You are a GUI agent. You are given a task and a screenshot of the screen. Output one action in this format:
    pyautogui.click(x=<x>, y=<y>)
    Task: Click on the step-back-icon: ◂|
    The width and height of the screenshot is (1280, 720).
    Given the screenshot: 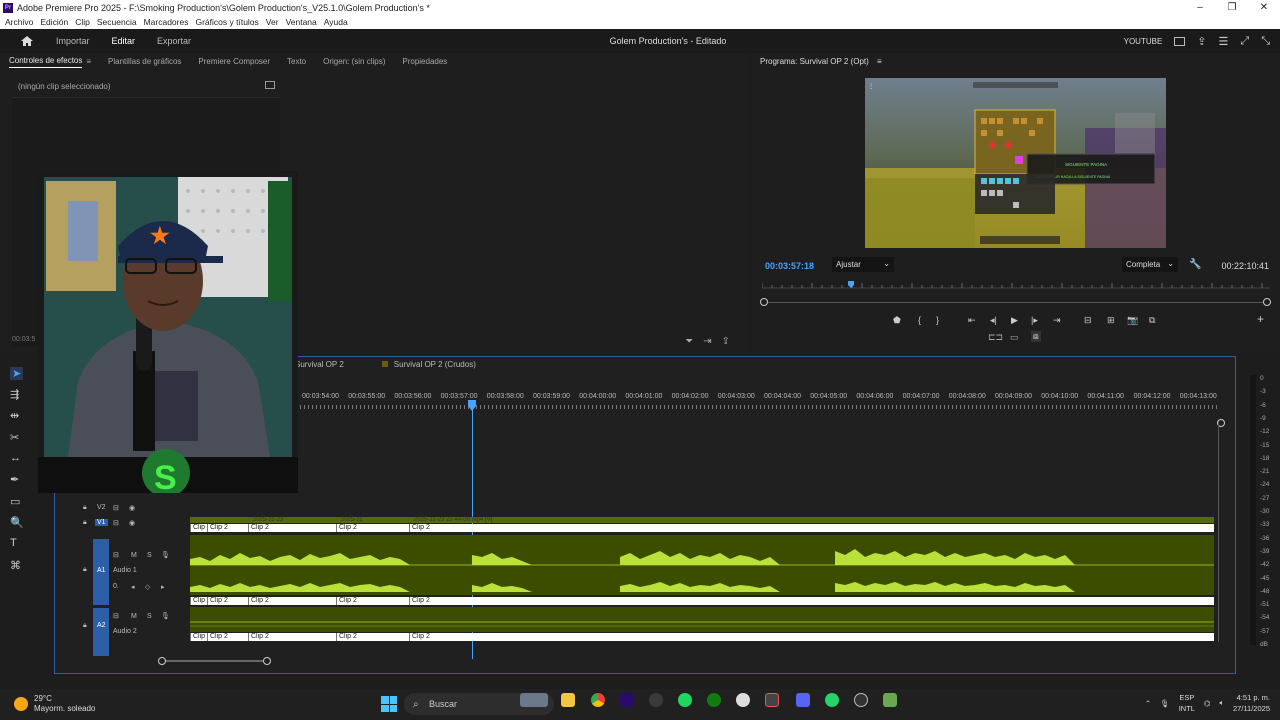 What is the action you would take?
    pyautogui.click(x=993, y=320)
    